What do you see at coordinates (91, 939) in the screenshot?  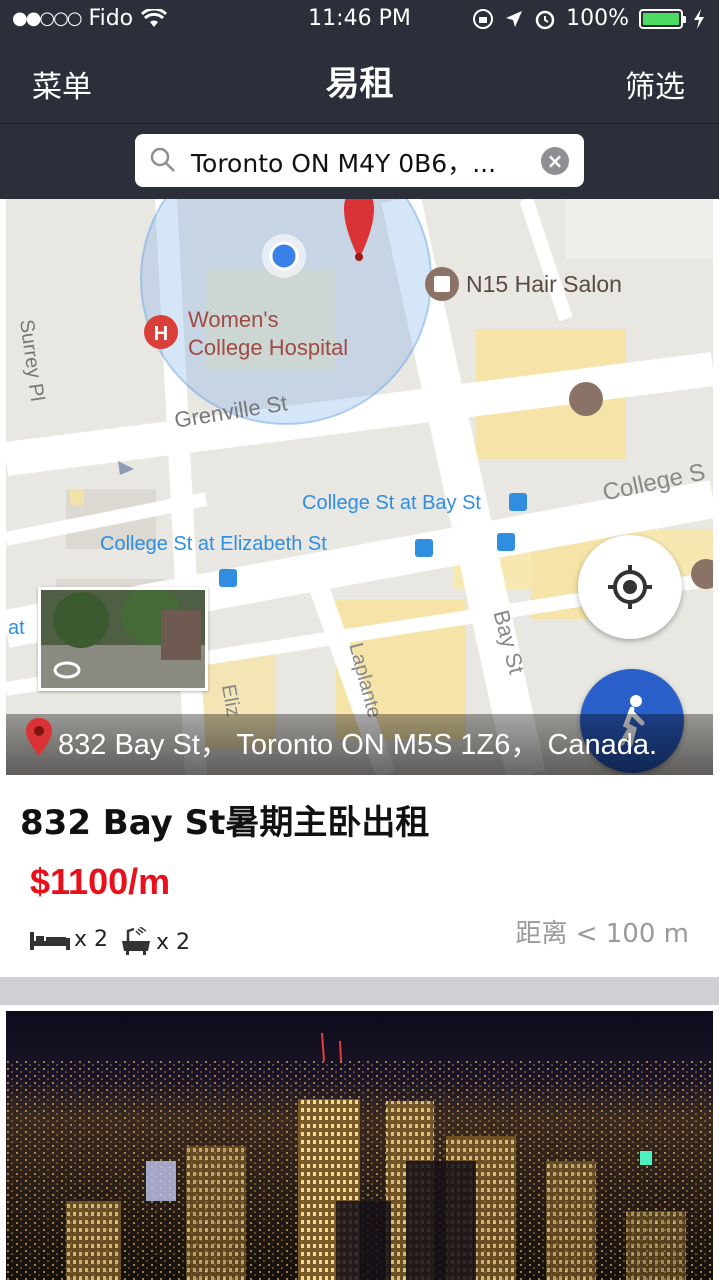 I see `bedroom-count-text: x 2` at bounding box center [91, 939].